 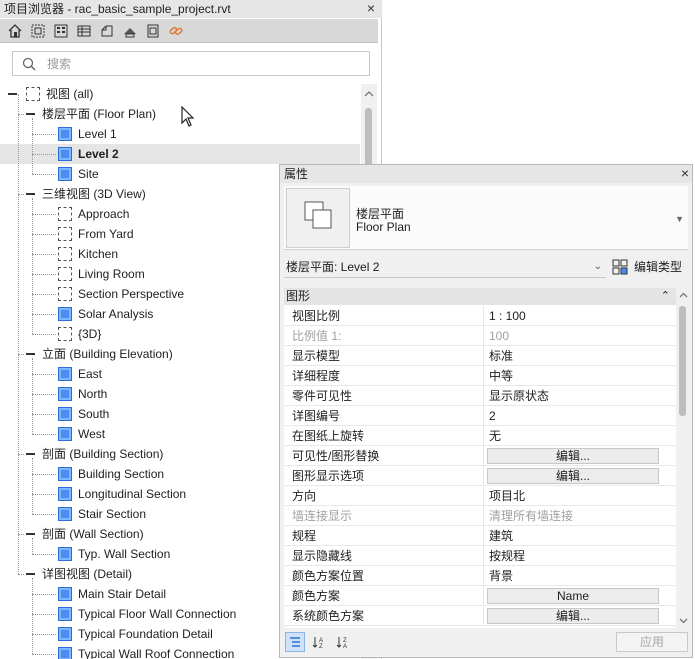 What do you see at coordinates (480, 576) in the screenshot?
I see `property-row: 颜色方案位置 背景` at bounding box center [480, 576].